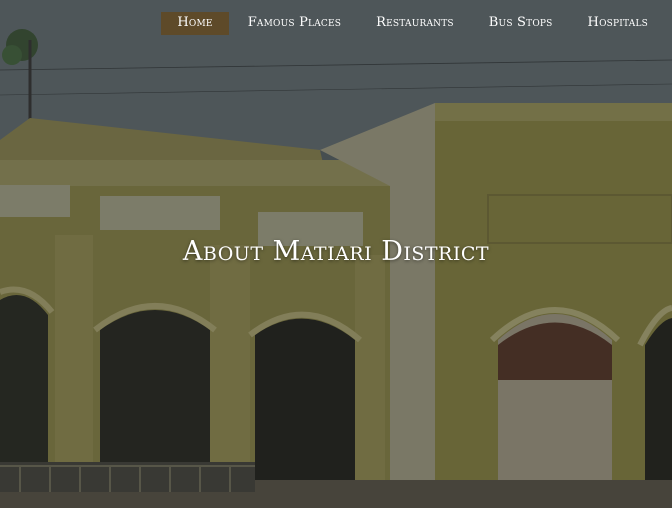 This screenshot has width=672, height=508. I want to click on page-title: About Matiari District, so click(336, 251).